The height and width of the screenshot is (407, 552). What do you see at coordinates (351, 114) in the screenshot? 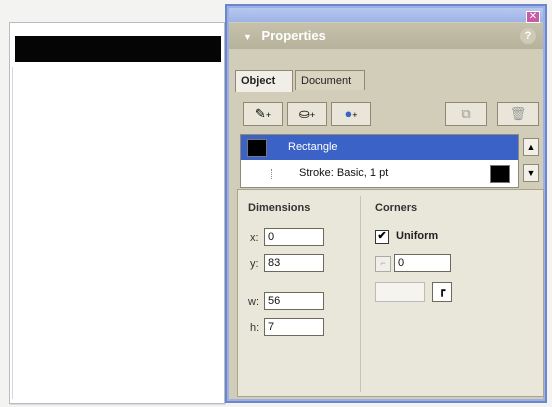
I see `add-effect-button: ●+` at bounding box center [351, 114].